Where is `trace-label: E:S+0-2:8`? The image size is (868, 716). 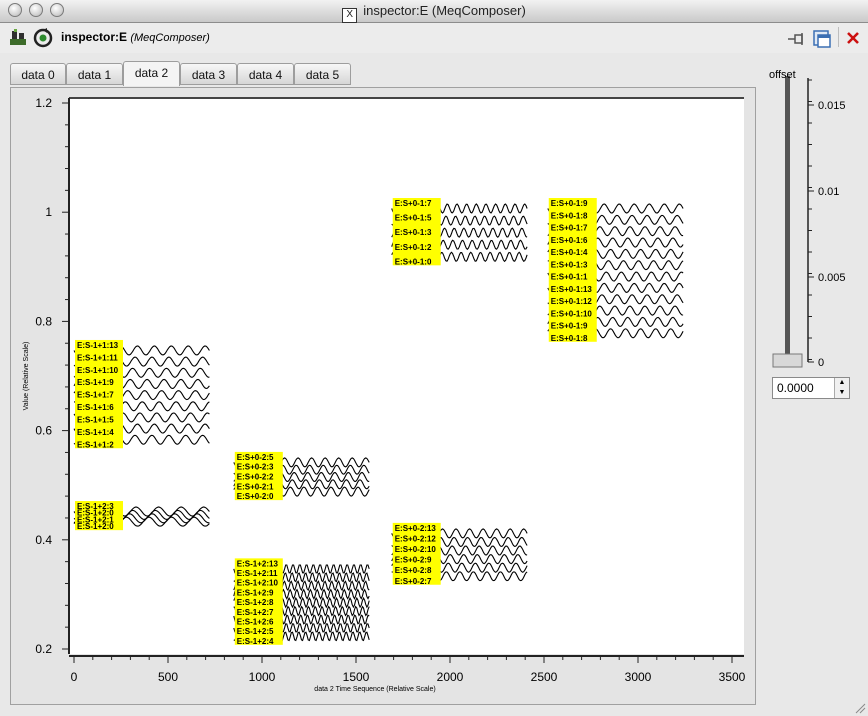 trace-label: E:S+0-2:8 is located at coordinates (413, 570).